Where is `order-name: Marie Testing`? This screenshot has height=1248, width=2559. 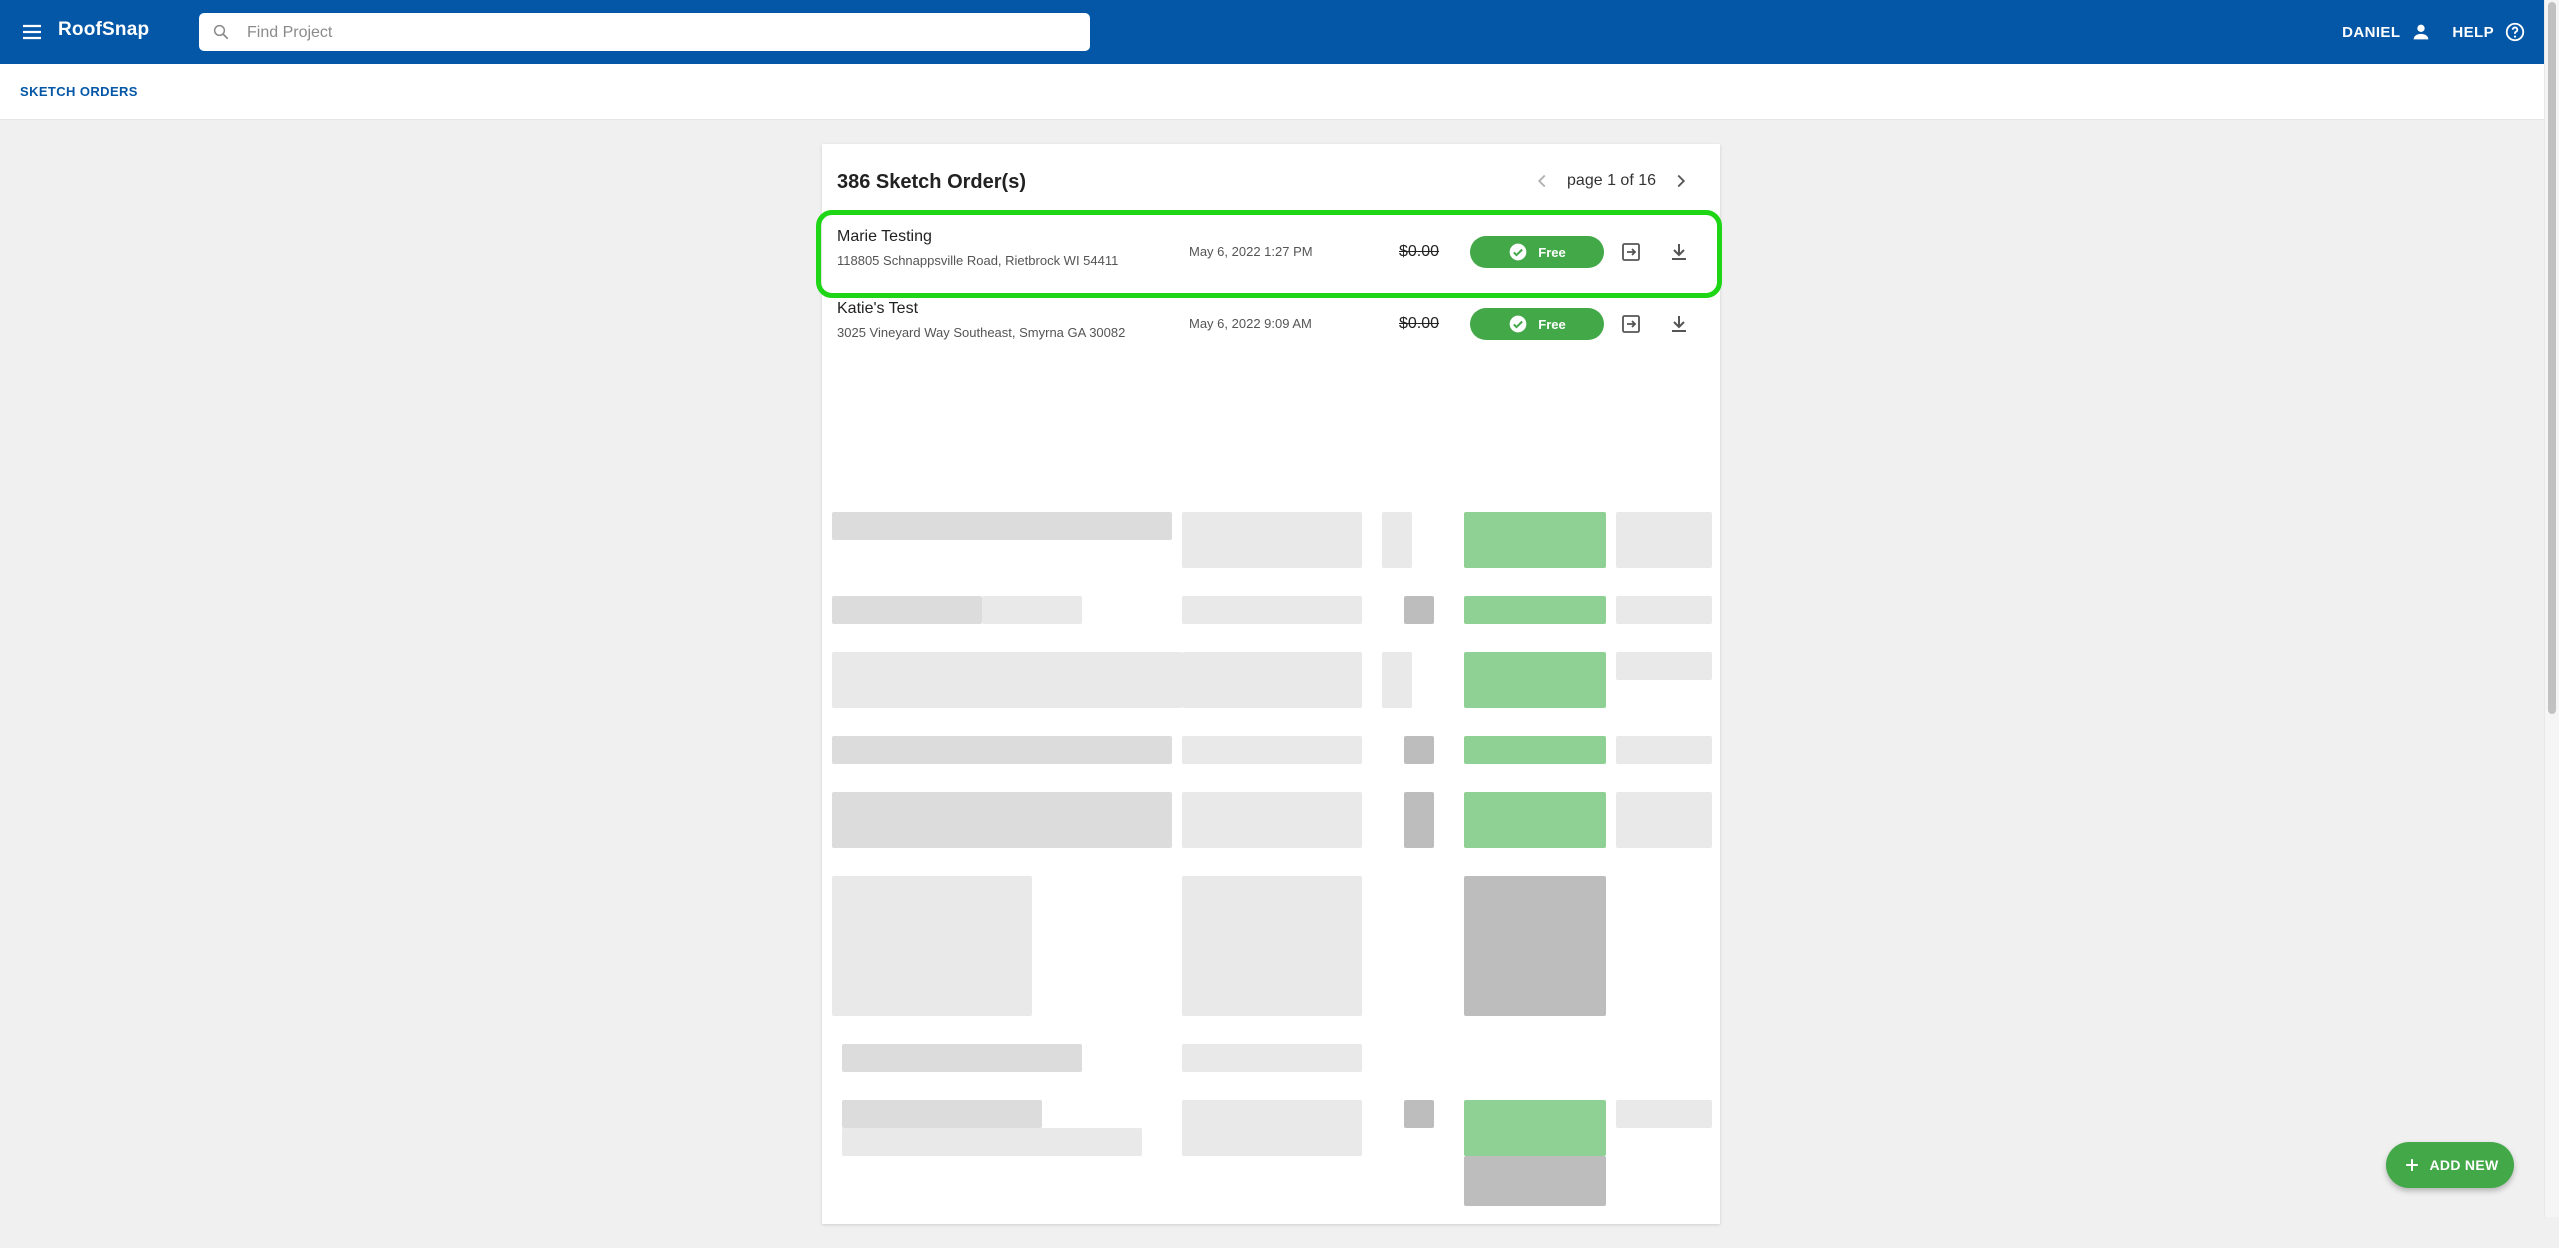
order-name: Marie Testing is located at coordinates (884, 236).